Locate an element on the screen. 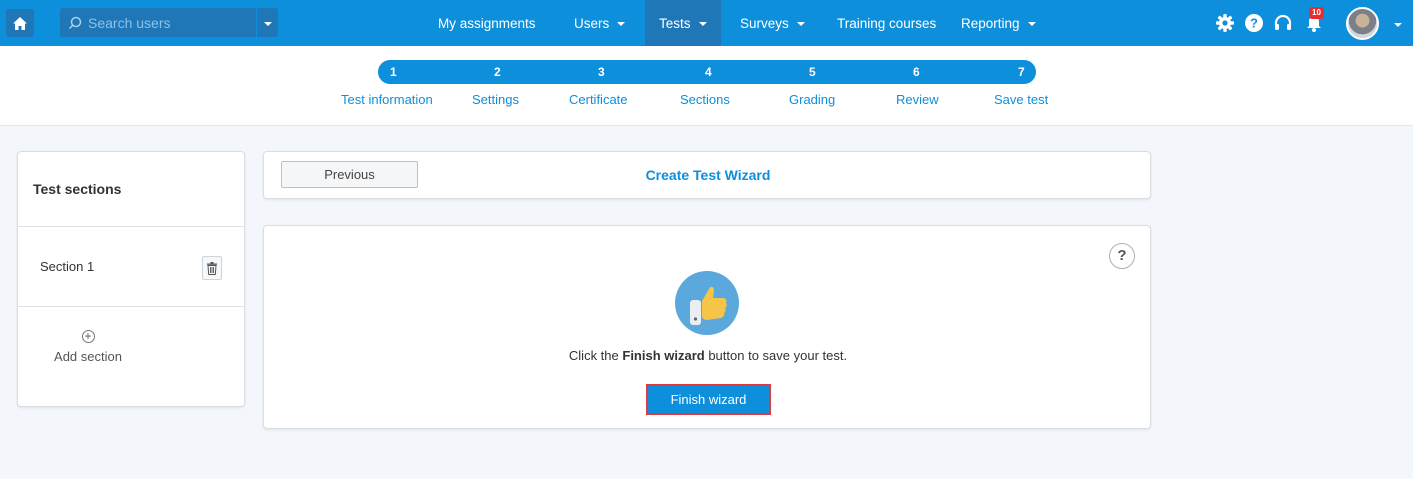  notification-badge: 10 is located at coordinates (1316, 13).